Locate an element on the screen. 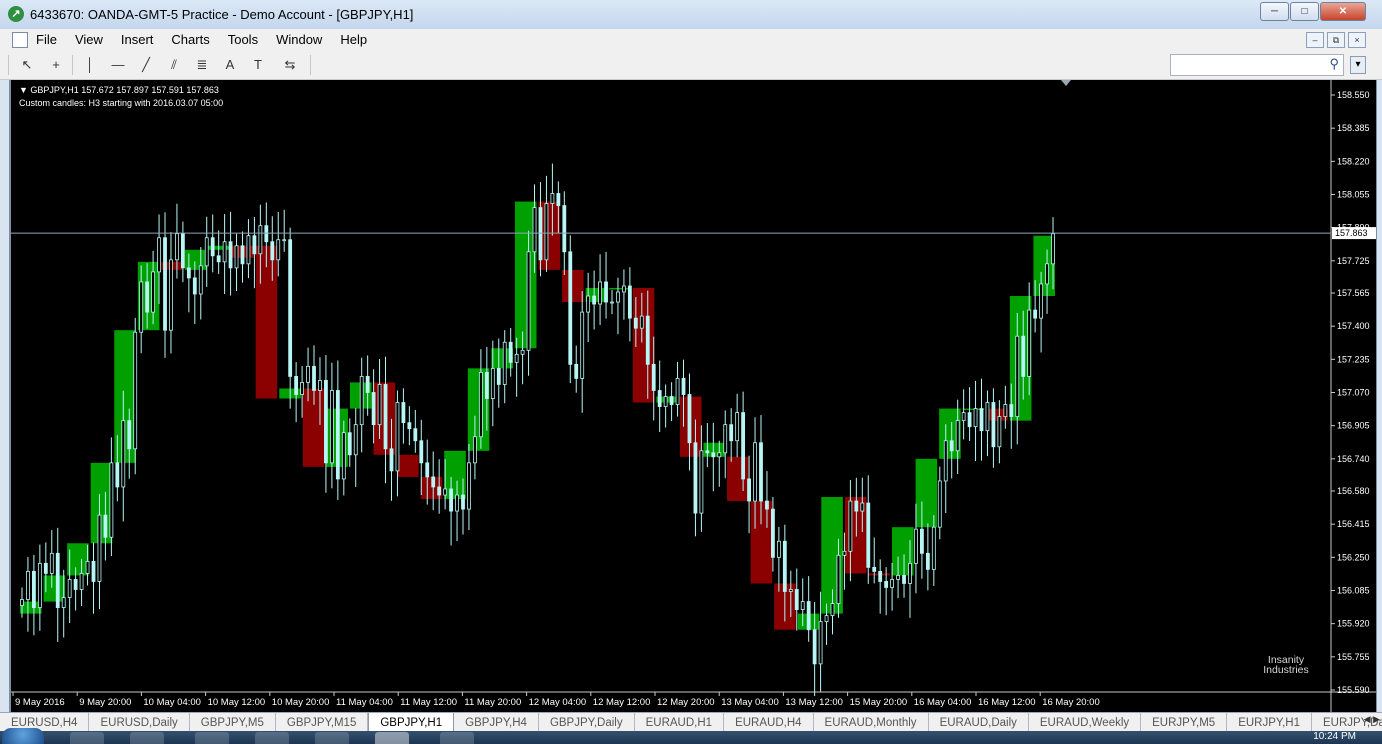  tab-scroll-arrows: ◀ ▶ is located at coordinates (1372, 719).